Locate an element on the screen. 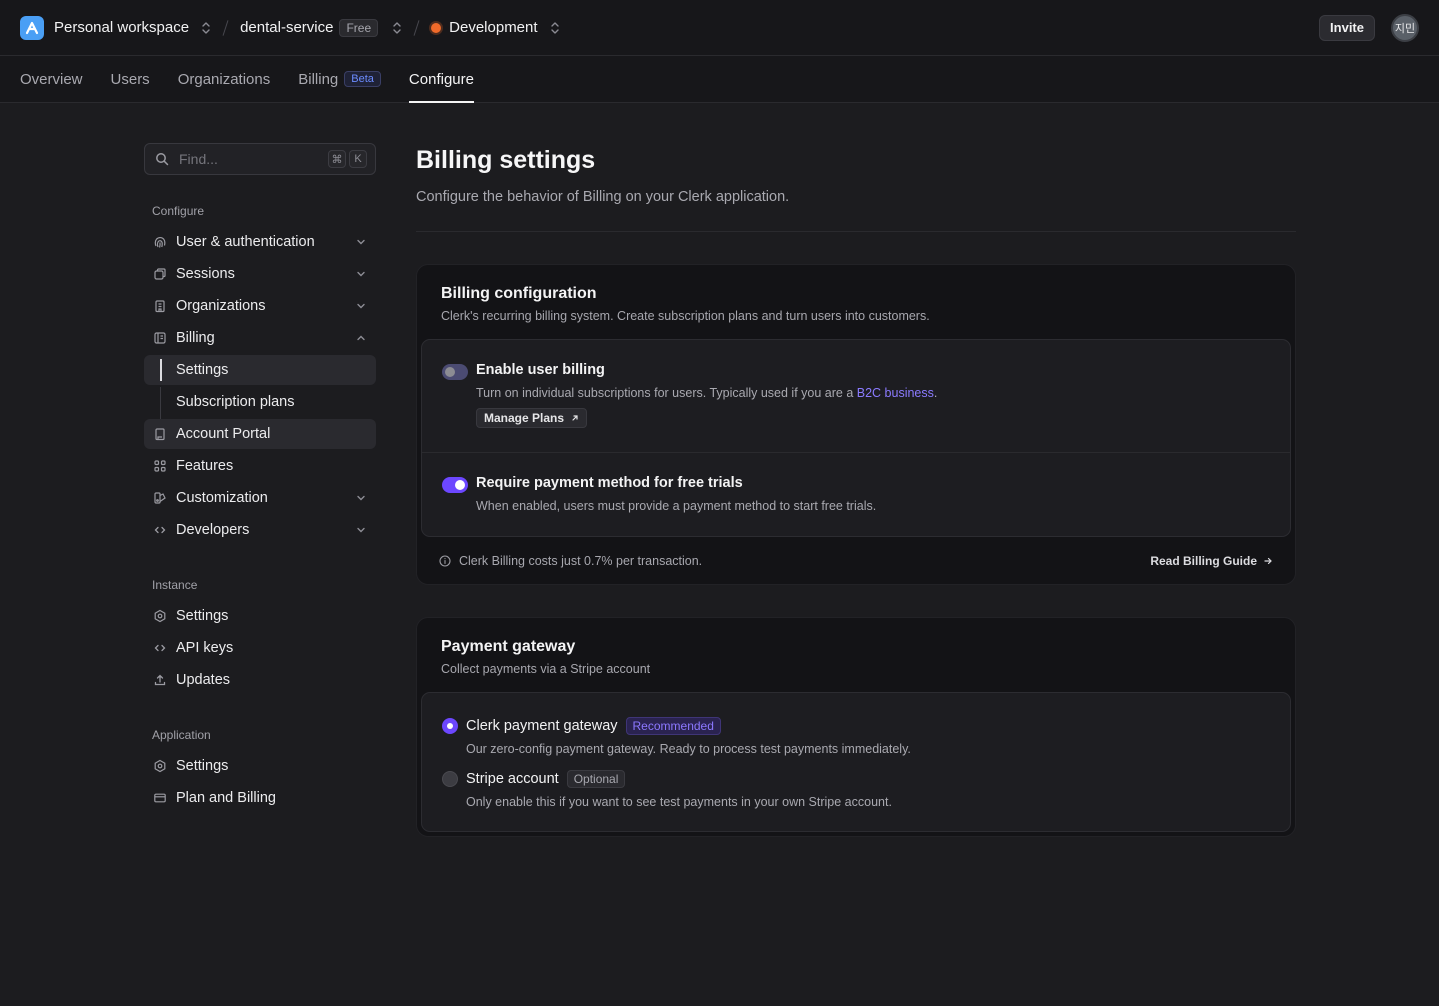 This screenshot has width=1439, height=1006. app-switcher-icon is located at coordinates (397, 28).